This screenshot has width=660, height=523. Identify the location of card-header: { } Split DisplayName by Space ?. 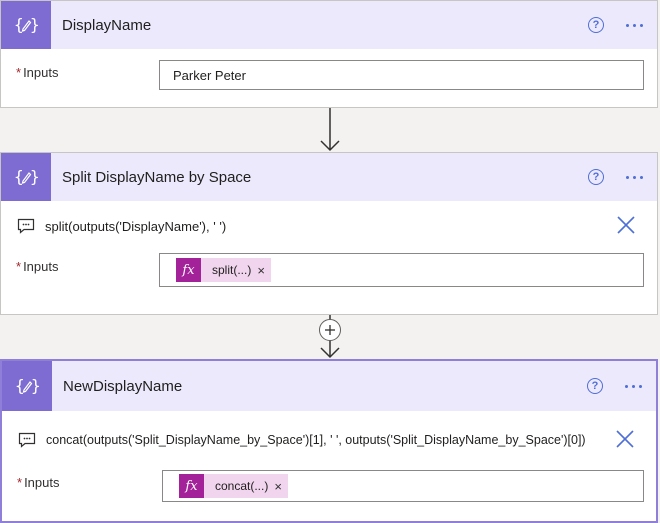
(329, 177).